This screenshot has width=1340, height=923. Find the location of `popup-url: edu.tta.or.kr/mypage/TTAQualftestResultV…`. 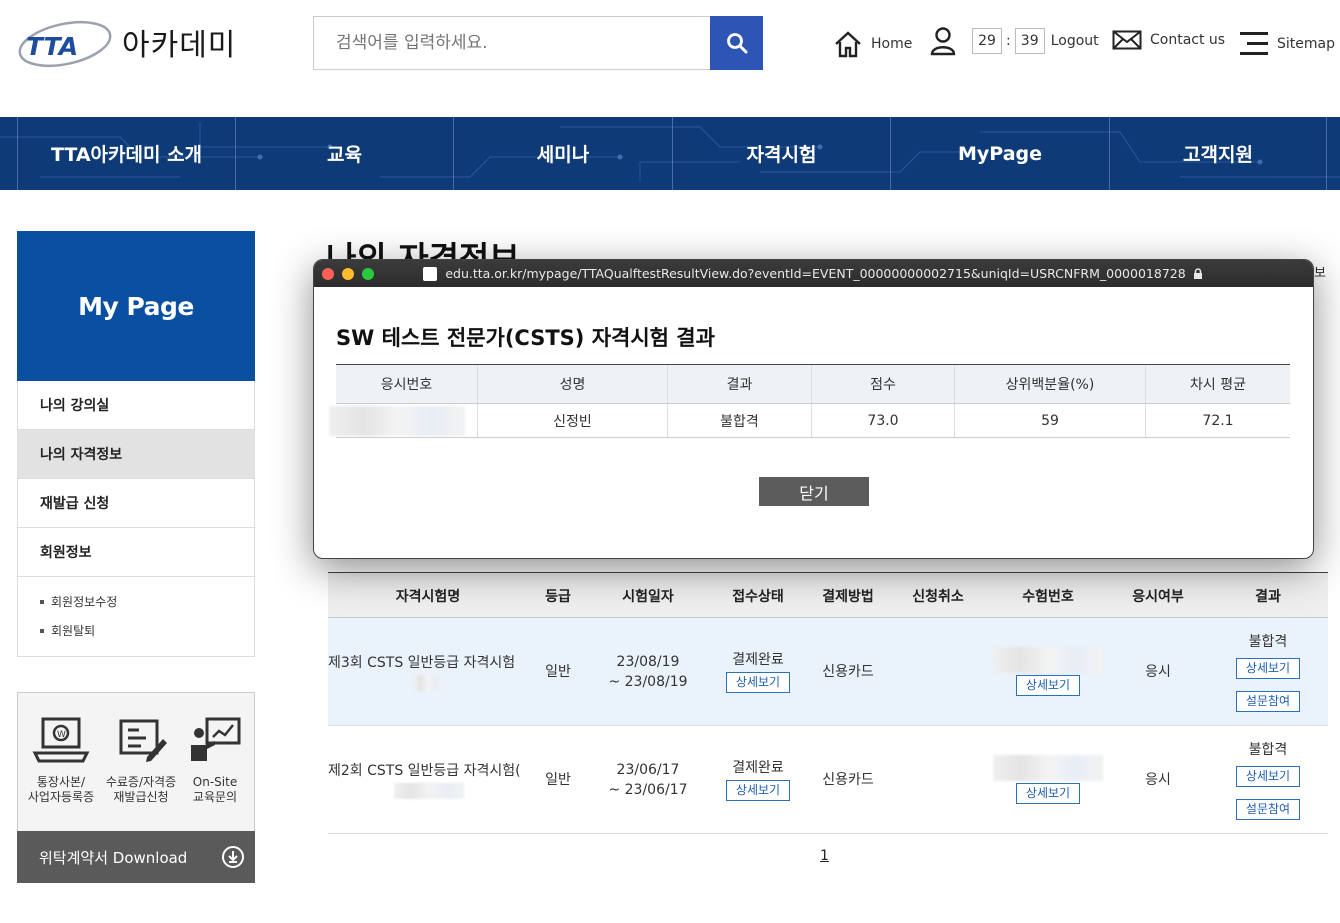

popup-url: edu.tta.or.kr/mypage/TTAQualftestResultV… is located at coordinates (815, 273).